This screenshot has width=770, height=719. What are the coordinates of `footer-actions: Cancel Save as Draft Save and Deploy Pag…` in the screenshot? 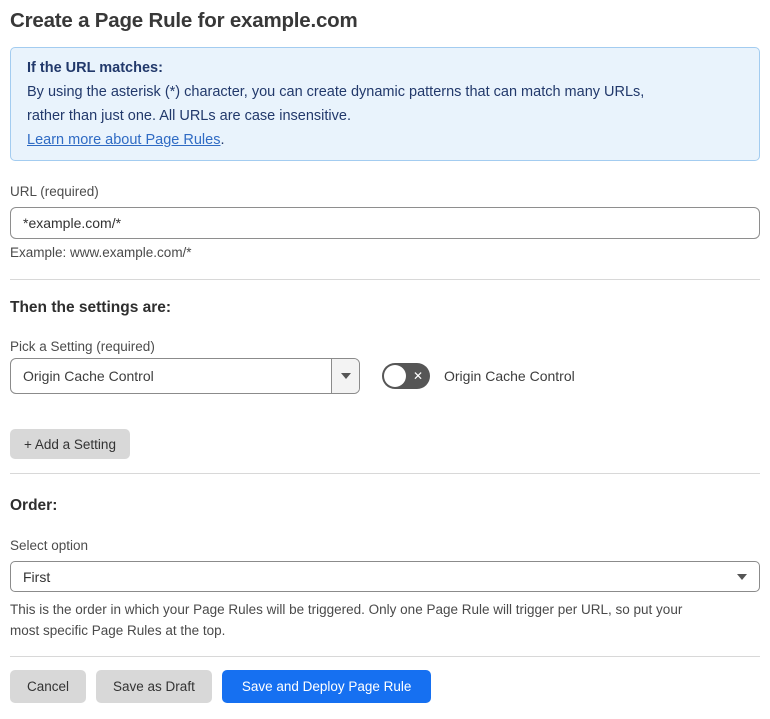 It's located at (385, 686).